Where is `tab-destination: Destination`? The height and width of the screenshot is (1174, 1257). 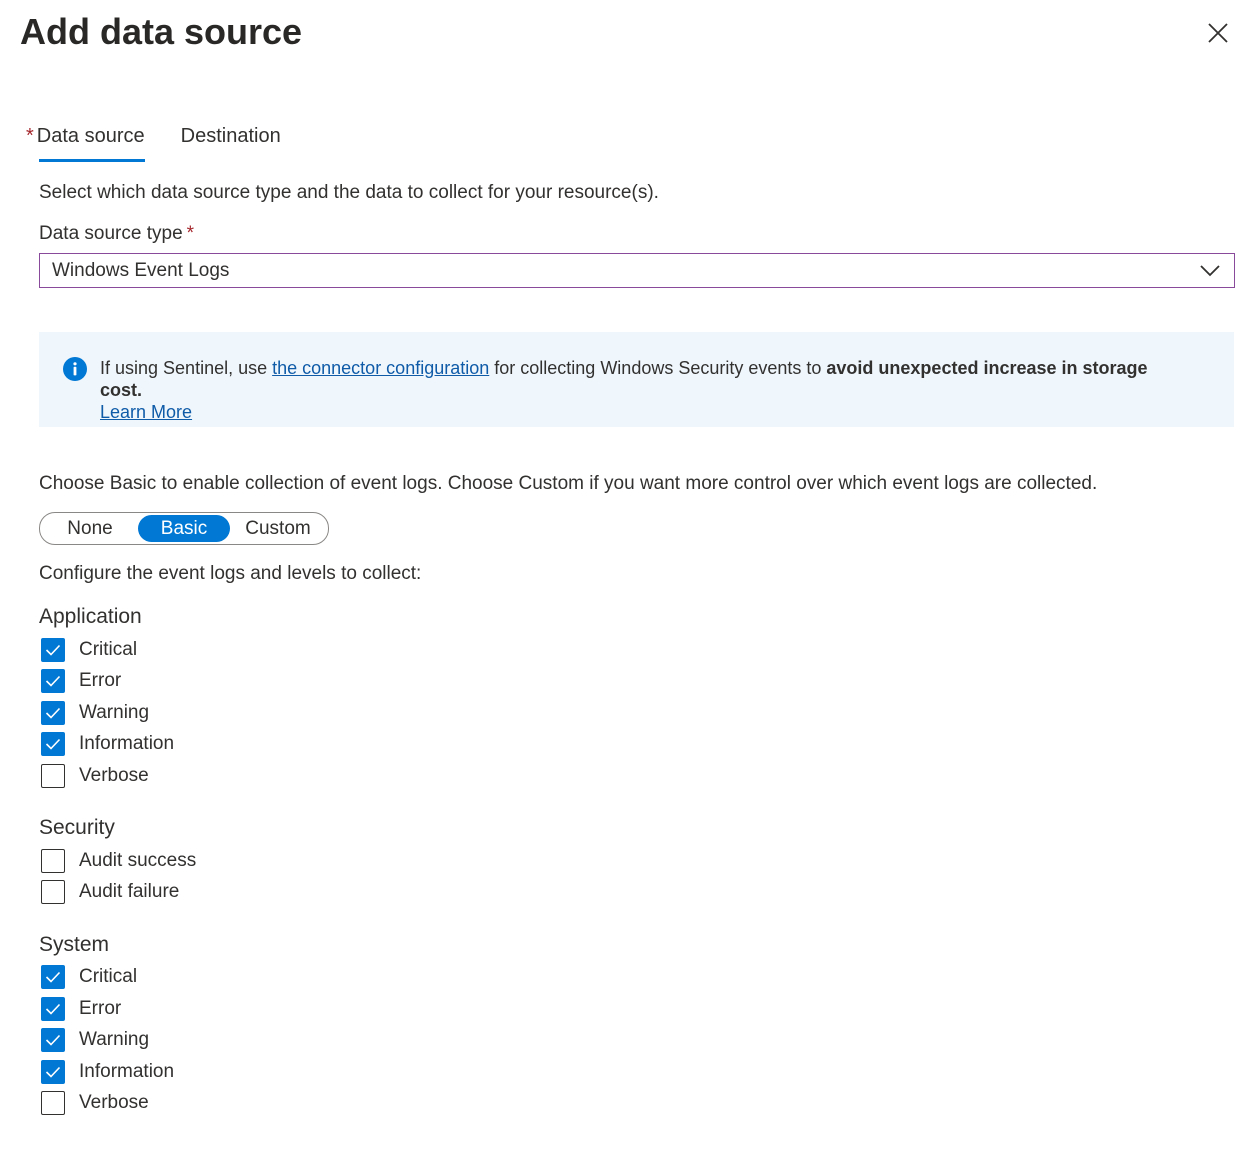 tab-destination: Destination is located at coordinates (231, 141).